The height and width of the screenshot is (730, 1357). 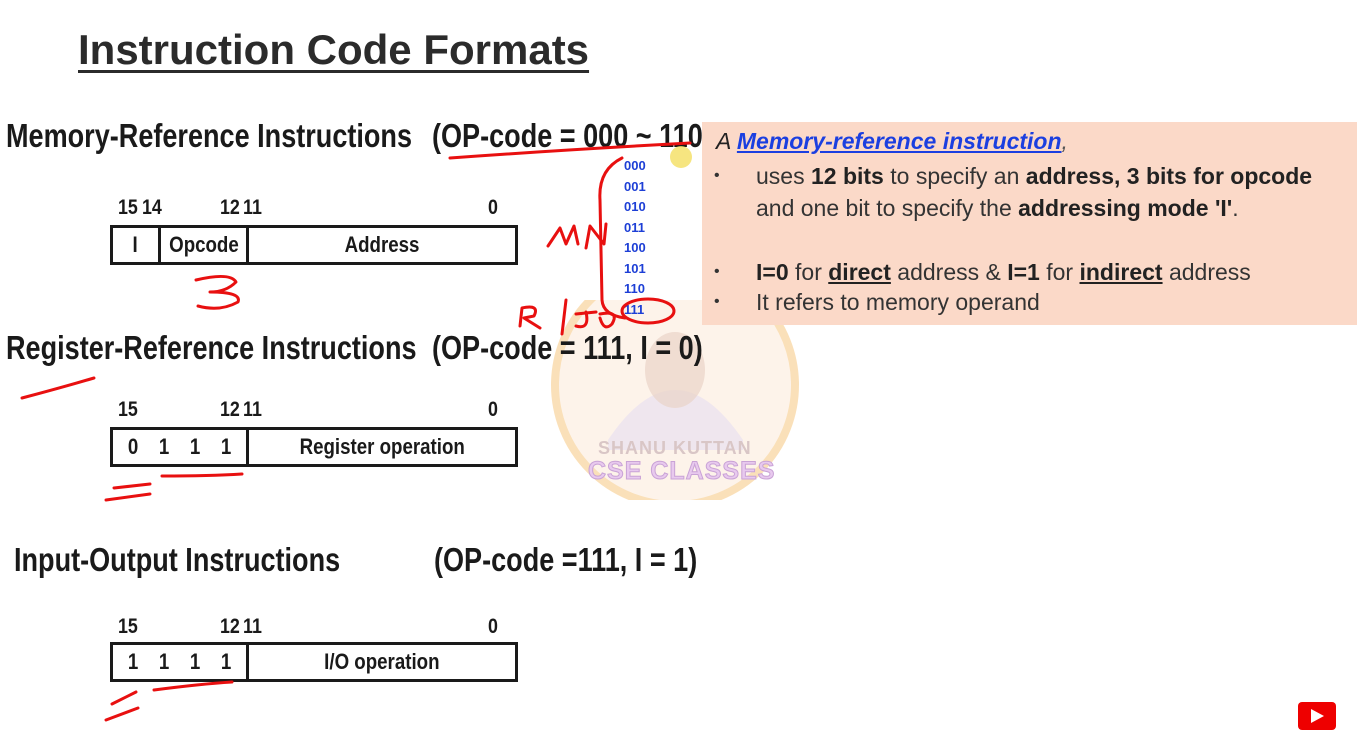 I want to click on io-scribble, so click(x=595, y=319).